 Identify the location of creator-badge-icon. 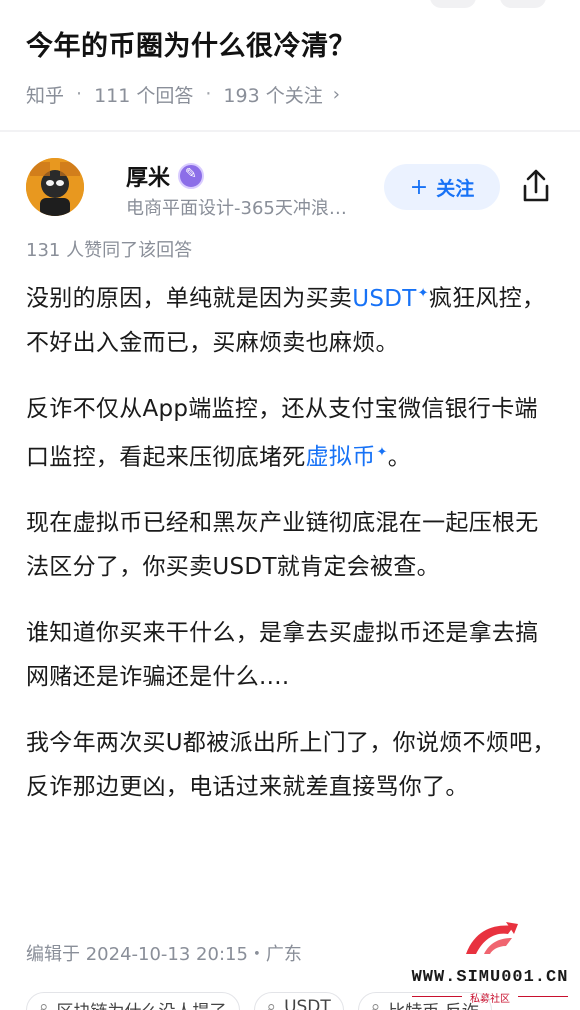
(191, 176).